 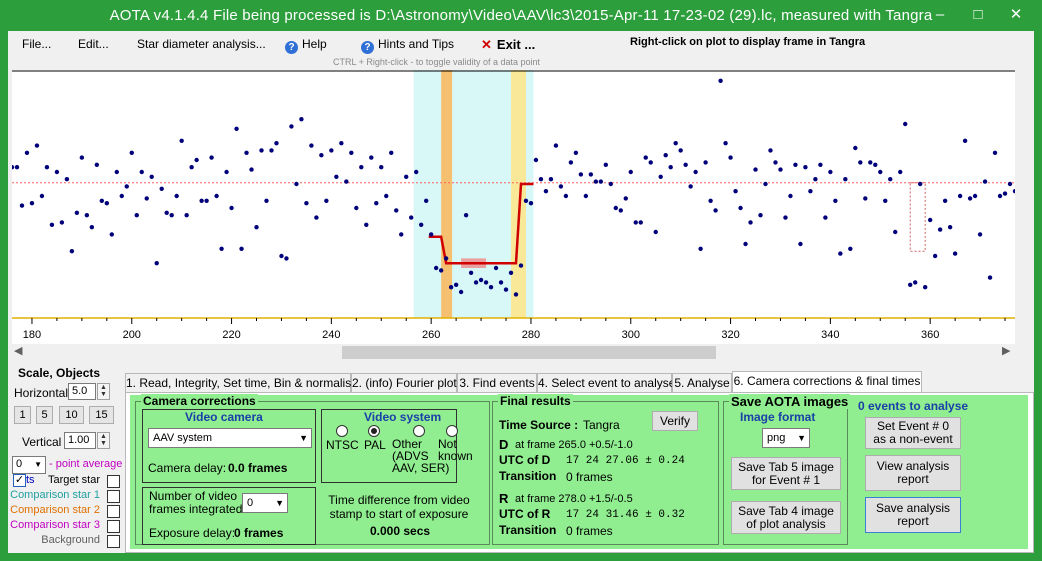 What do you see at coordinates (529, 352) in the screenshot?
I see `scrollbar-thumb` at bounding box center [529, 352].